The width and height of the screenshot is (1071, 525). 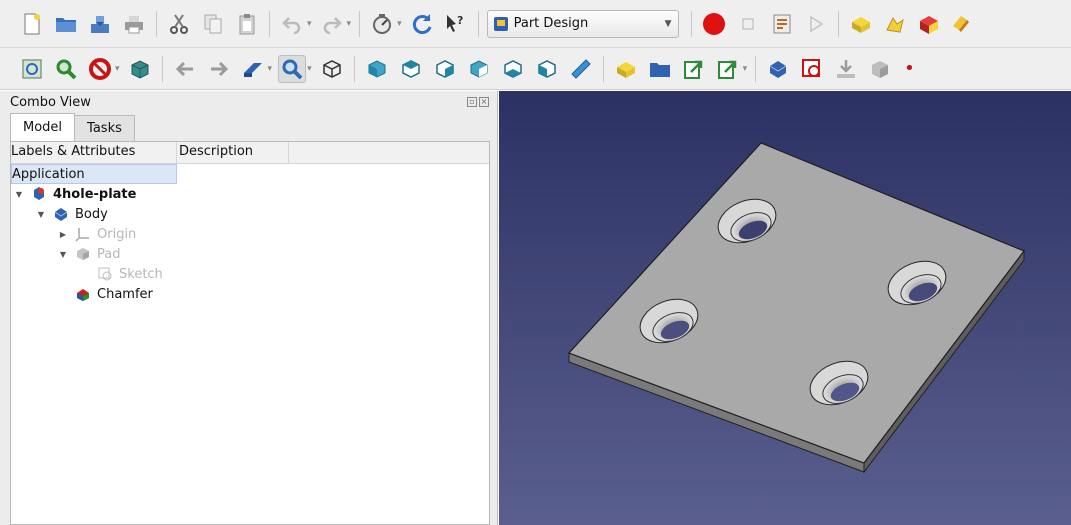 I want to click on zoom-button, so click(x=292, y=68).